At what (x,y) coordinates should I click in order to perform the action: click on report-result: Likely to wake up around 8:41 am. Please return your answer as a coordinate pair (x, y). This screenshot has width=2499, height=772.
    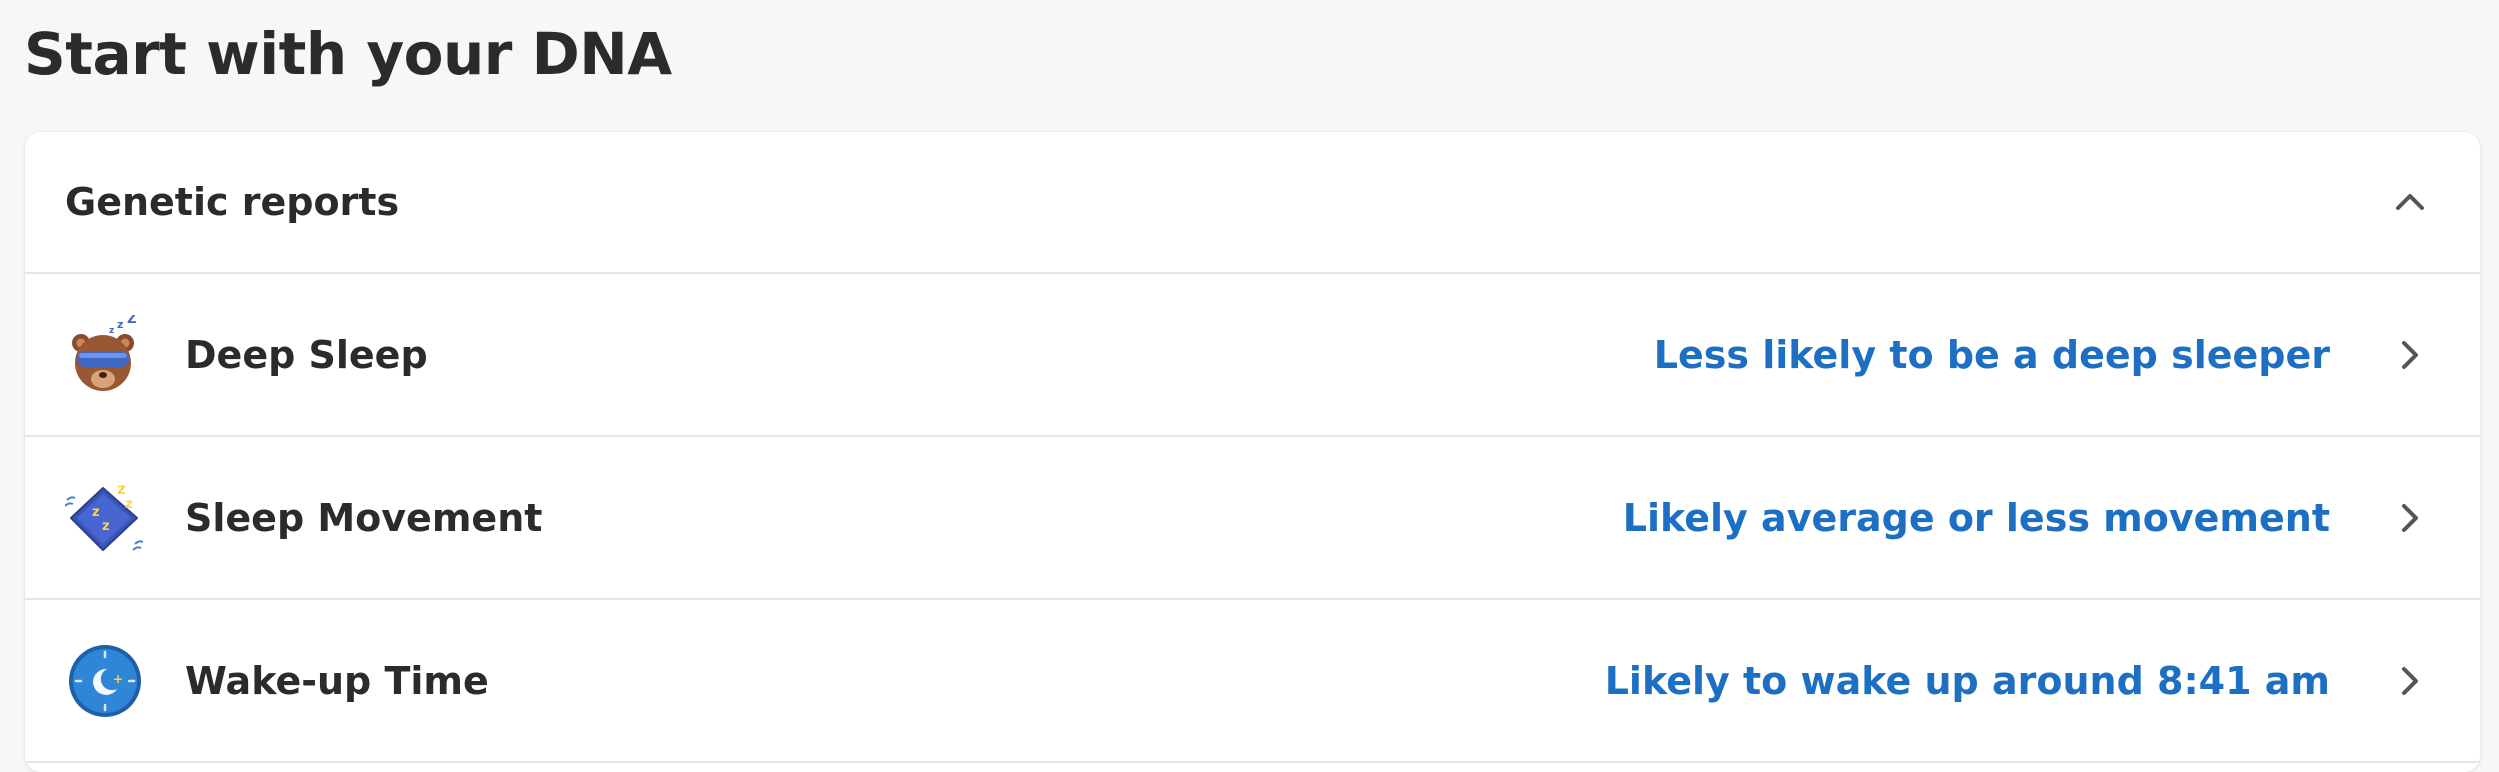
    Looking at the image, I should click on (1967, 680).